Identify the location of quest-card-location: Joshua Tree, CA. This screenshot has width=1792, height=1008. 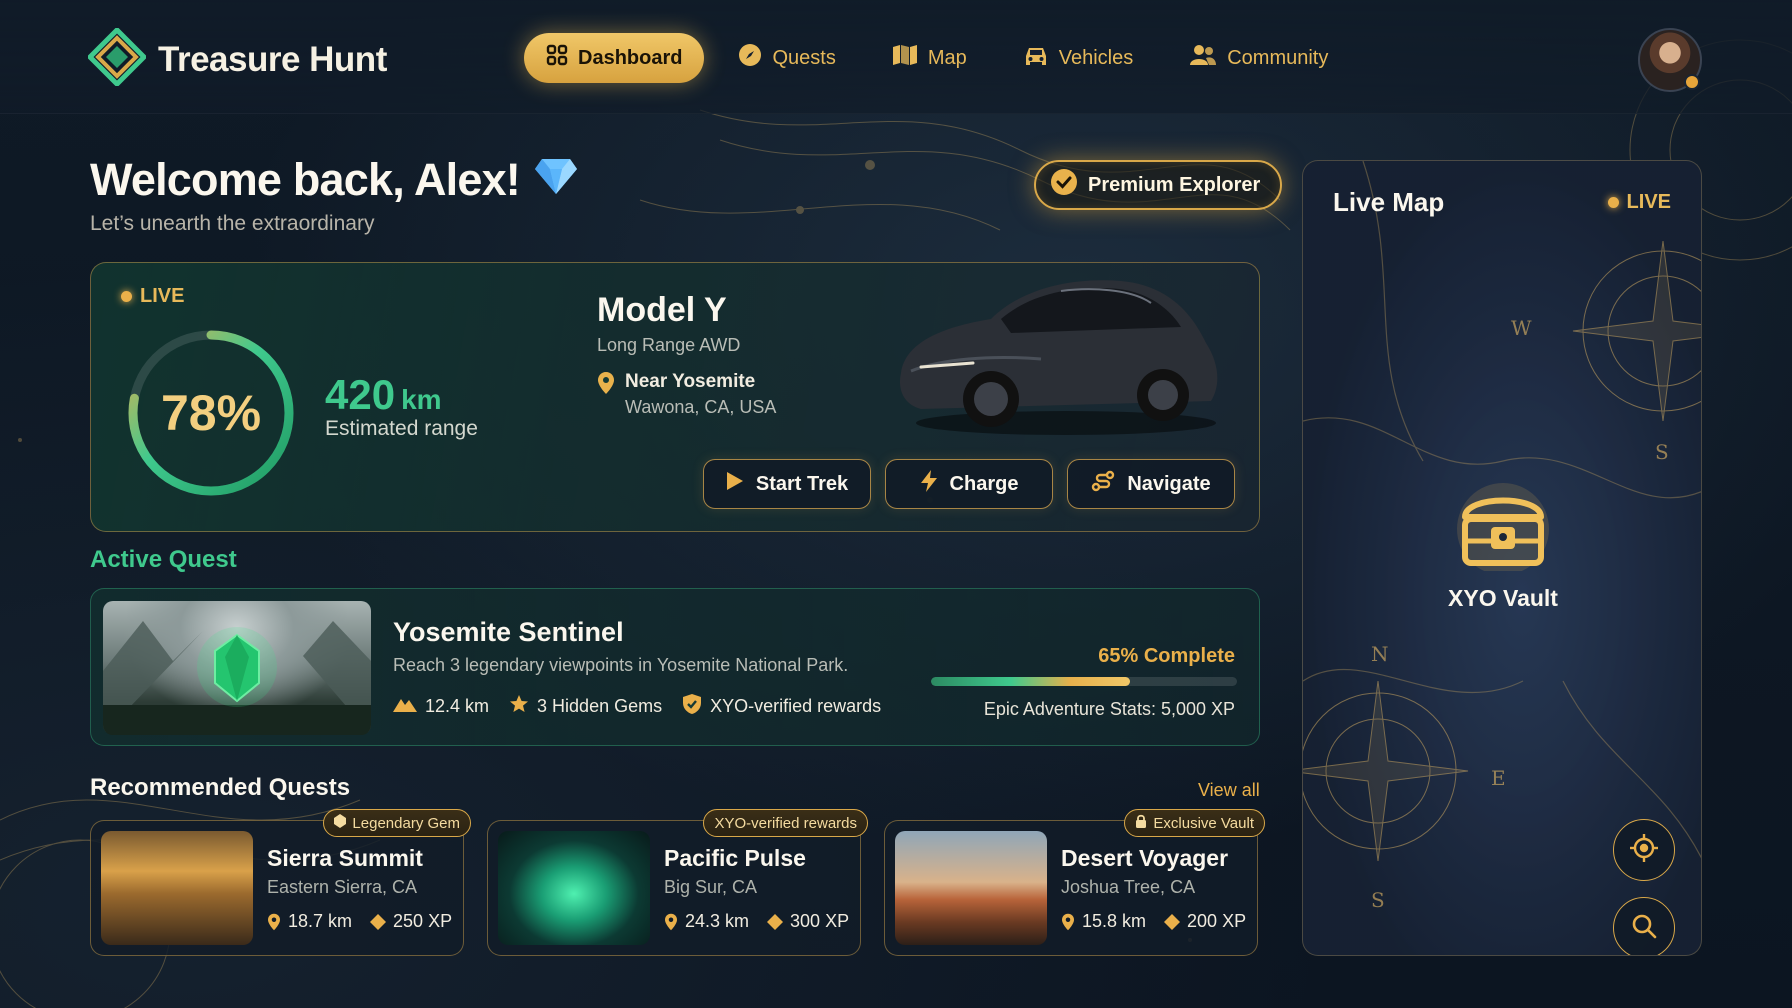
(1128, 887).